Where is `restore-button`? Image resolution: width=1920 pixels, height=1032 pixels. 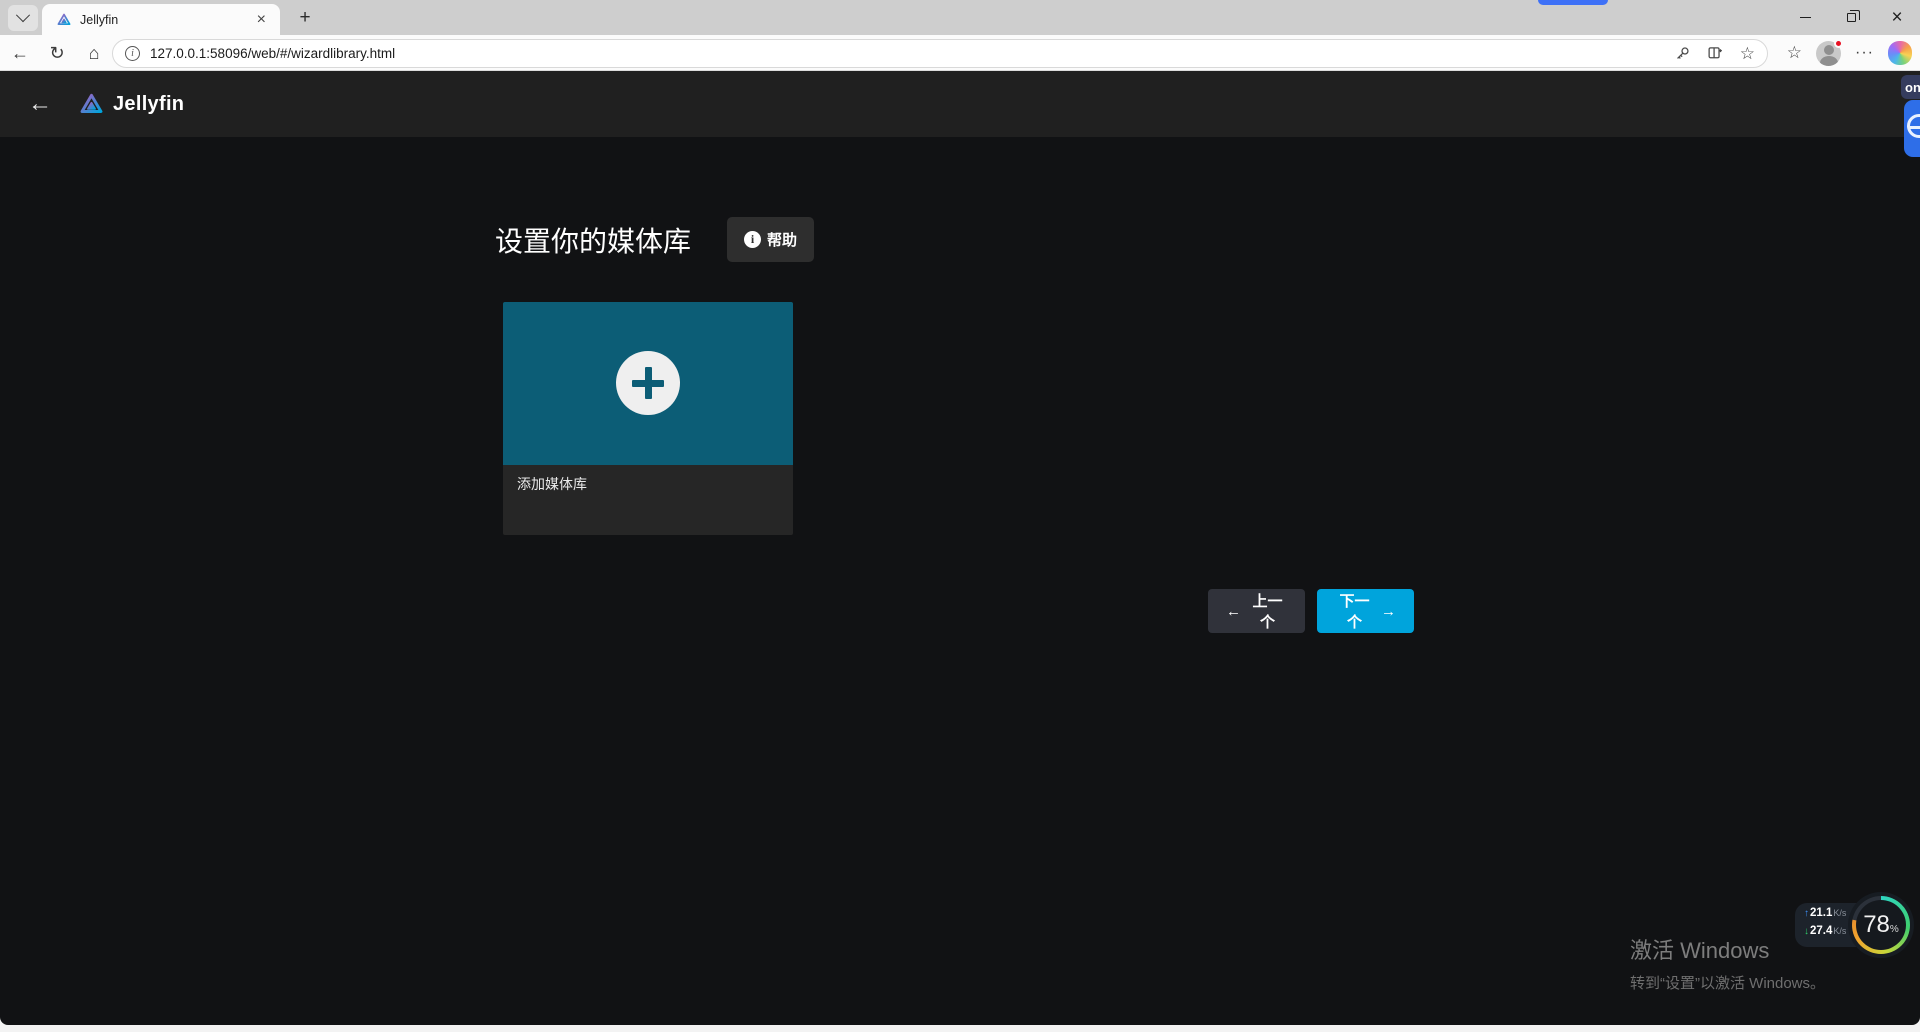
restore-button is located at coordinates (1851, 17).